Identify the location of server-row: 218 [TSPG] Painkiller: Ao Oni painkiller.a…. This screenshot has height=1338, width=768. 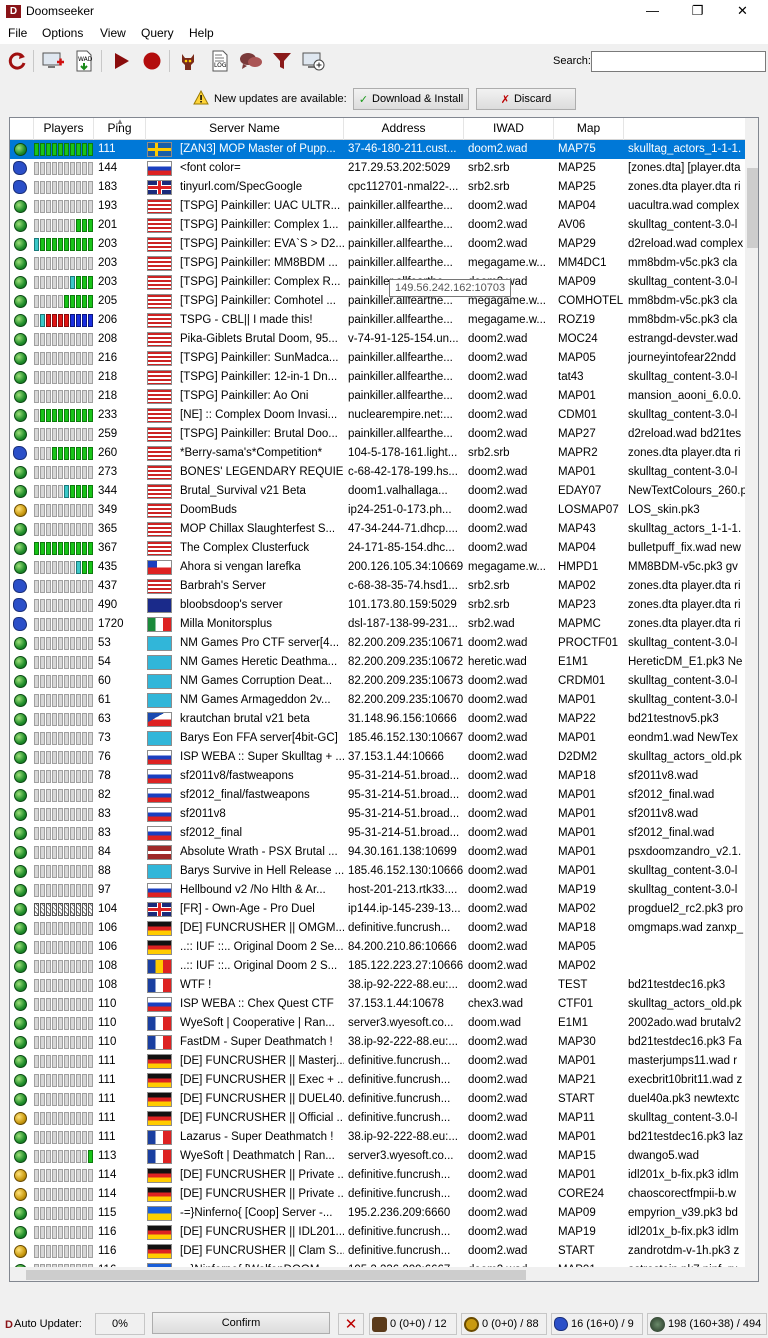
(377, 396).